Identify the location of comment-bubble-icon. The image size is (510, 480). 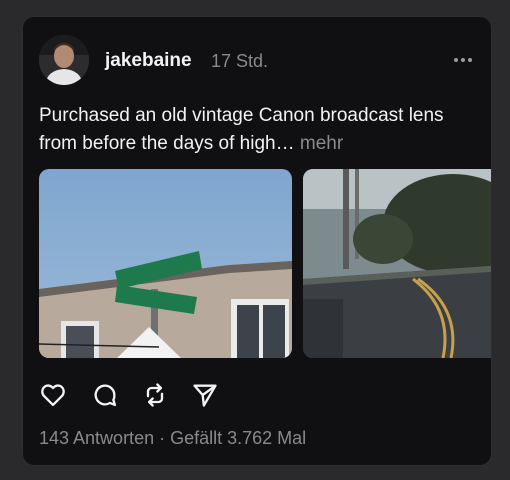
(105, 395).